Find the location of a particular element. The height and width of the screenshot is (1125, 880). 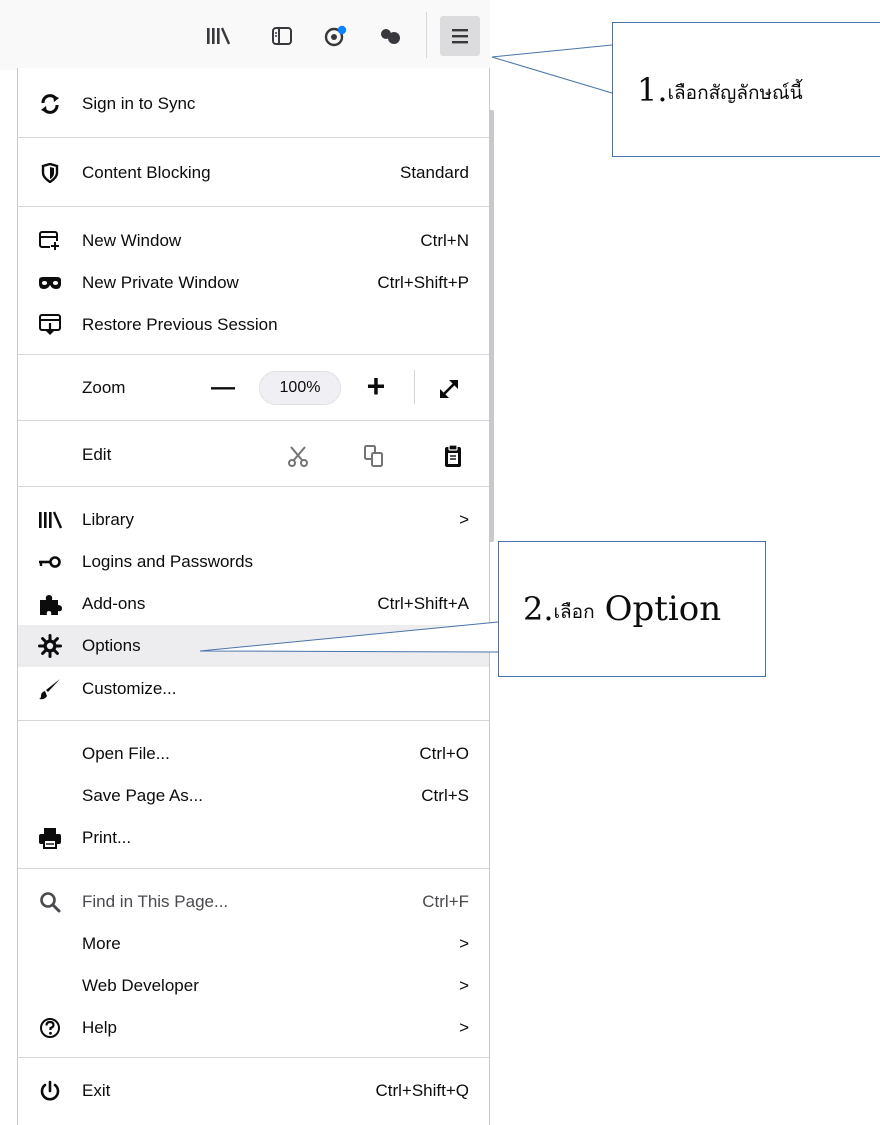

callout-1-number: 1. is located at coordinates (652, 89).